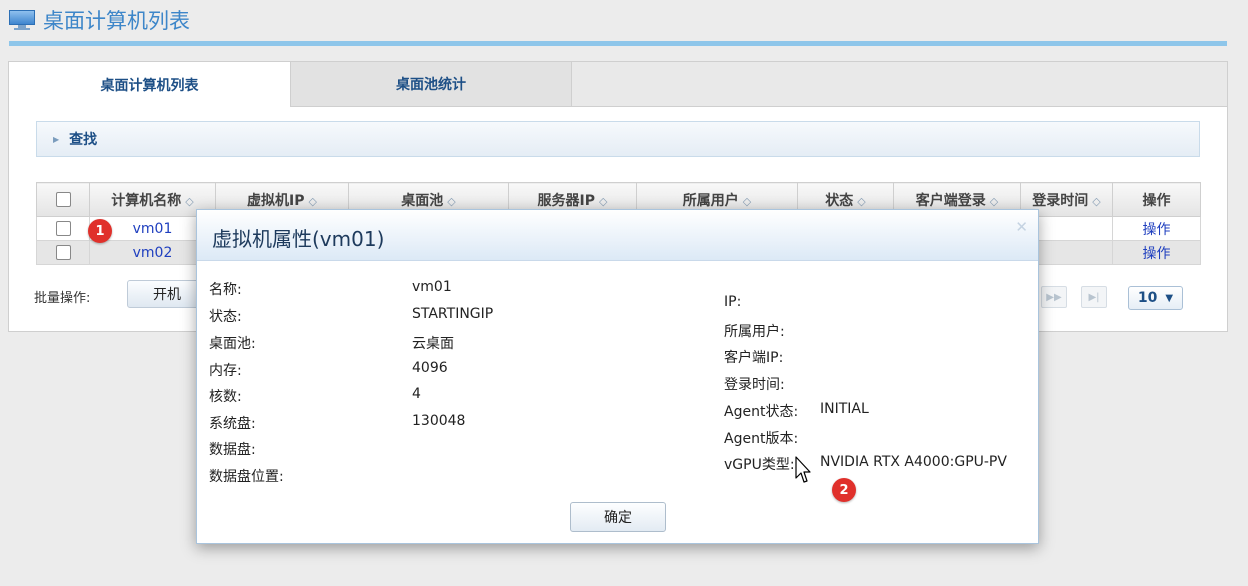  I want to click on select-all-cell, so click(63, 199).